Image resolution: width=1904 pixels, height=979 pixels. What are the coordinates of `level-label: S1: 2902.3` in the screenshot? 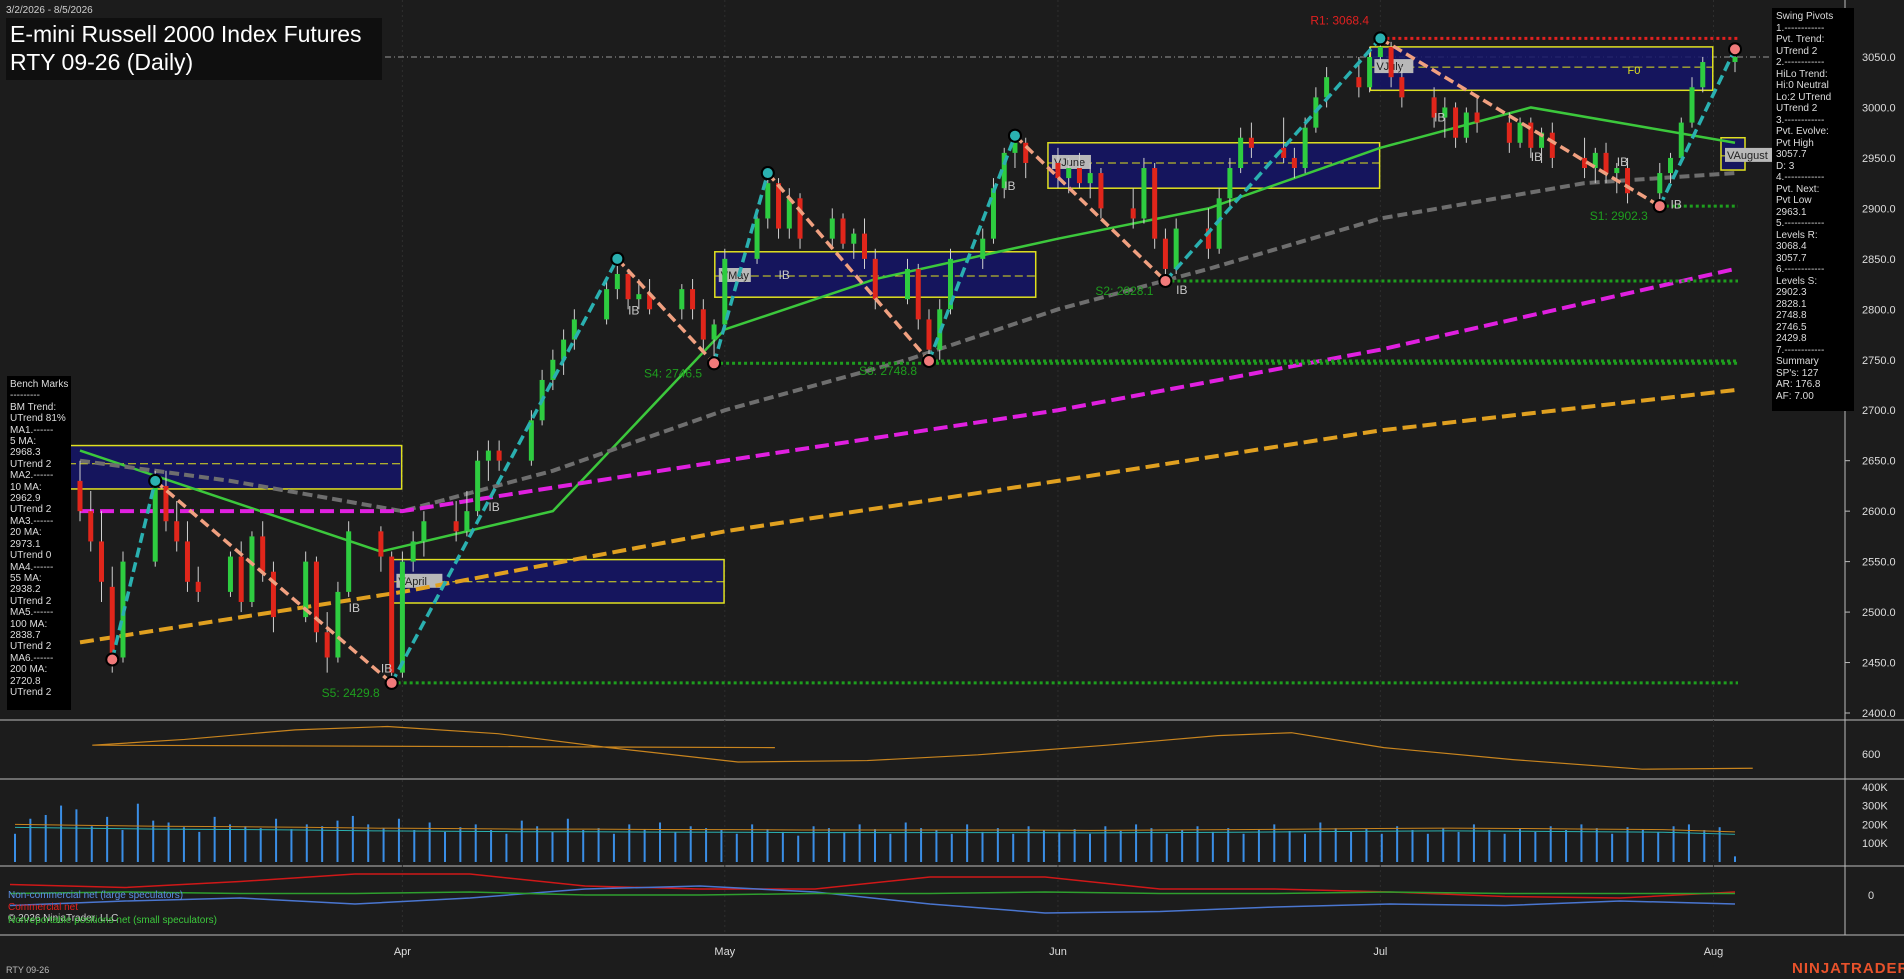 It's located at (1619, 216).